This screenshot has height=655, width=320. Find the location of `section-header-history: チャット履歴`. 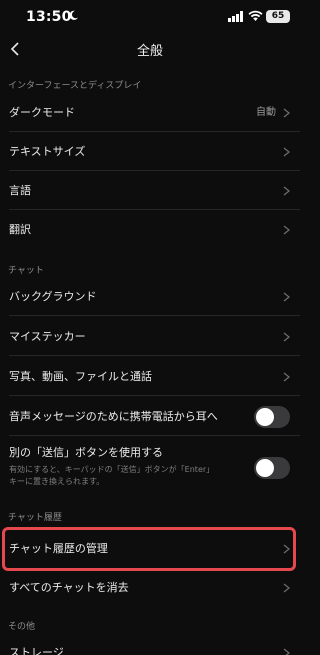

section-header-history: チャット履歴 is located at coordinates (35, 518).